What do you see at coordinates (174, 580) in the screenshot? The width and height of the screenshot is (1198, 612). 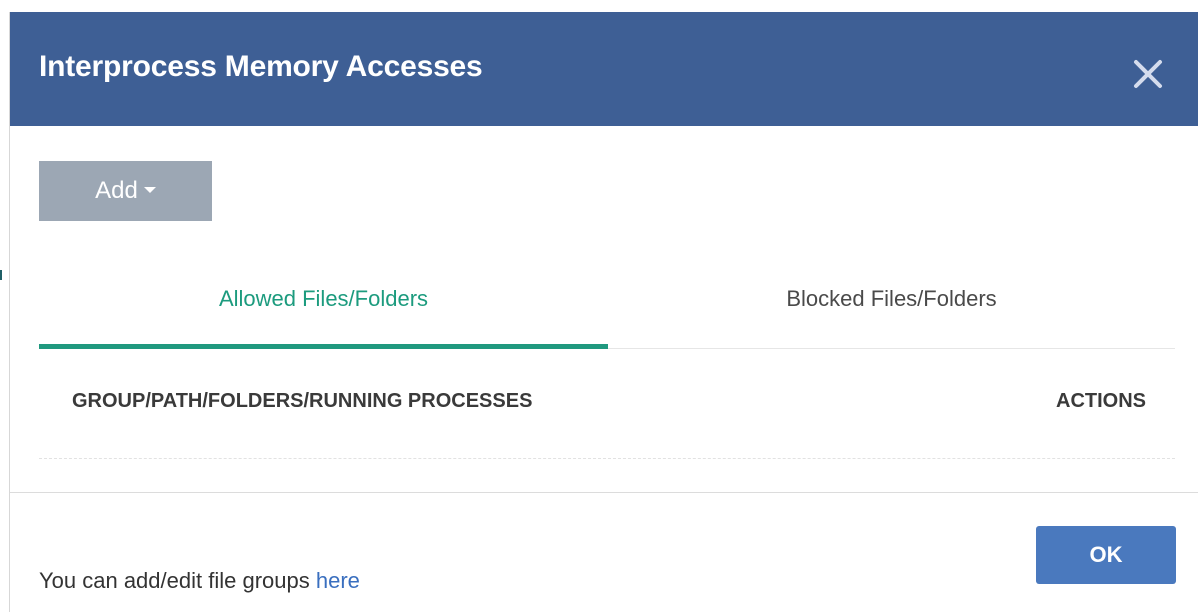 I see `footer-hint-text: You can add/edit file groups` at bounding box center [174, 580].